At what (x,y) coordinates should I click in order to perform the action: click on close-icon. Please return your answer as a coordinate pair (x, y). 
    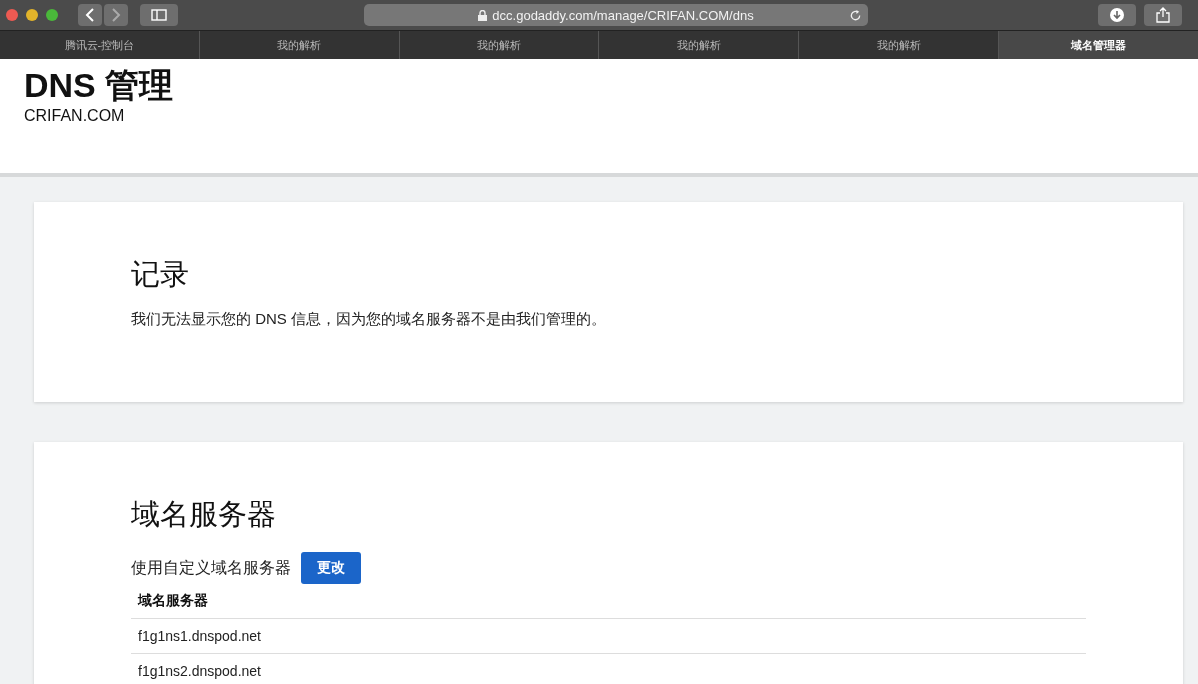
    Looking at the image, I should click on (12, 15).